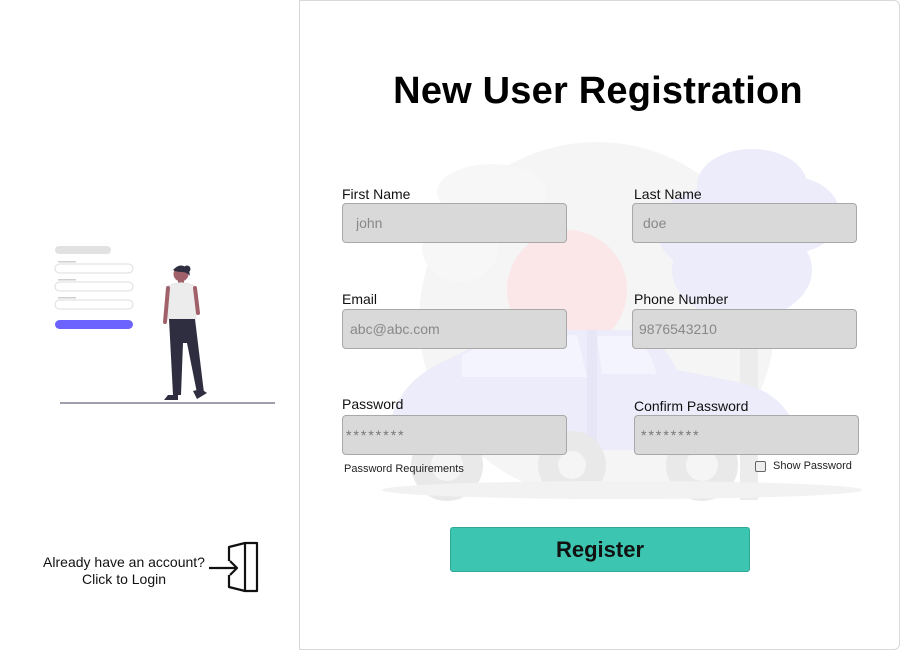 The width and height of the screenshot is (900, 650). Describe the element at coordinates (760, 466) in the screenshot. I see `show-password-checkbox` at that location.